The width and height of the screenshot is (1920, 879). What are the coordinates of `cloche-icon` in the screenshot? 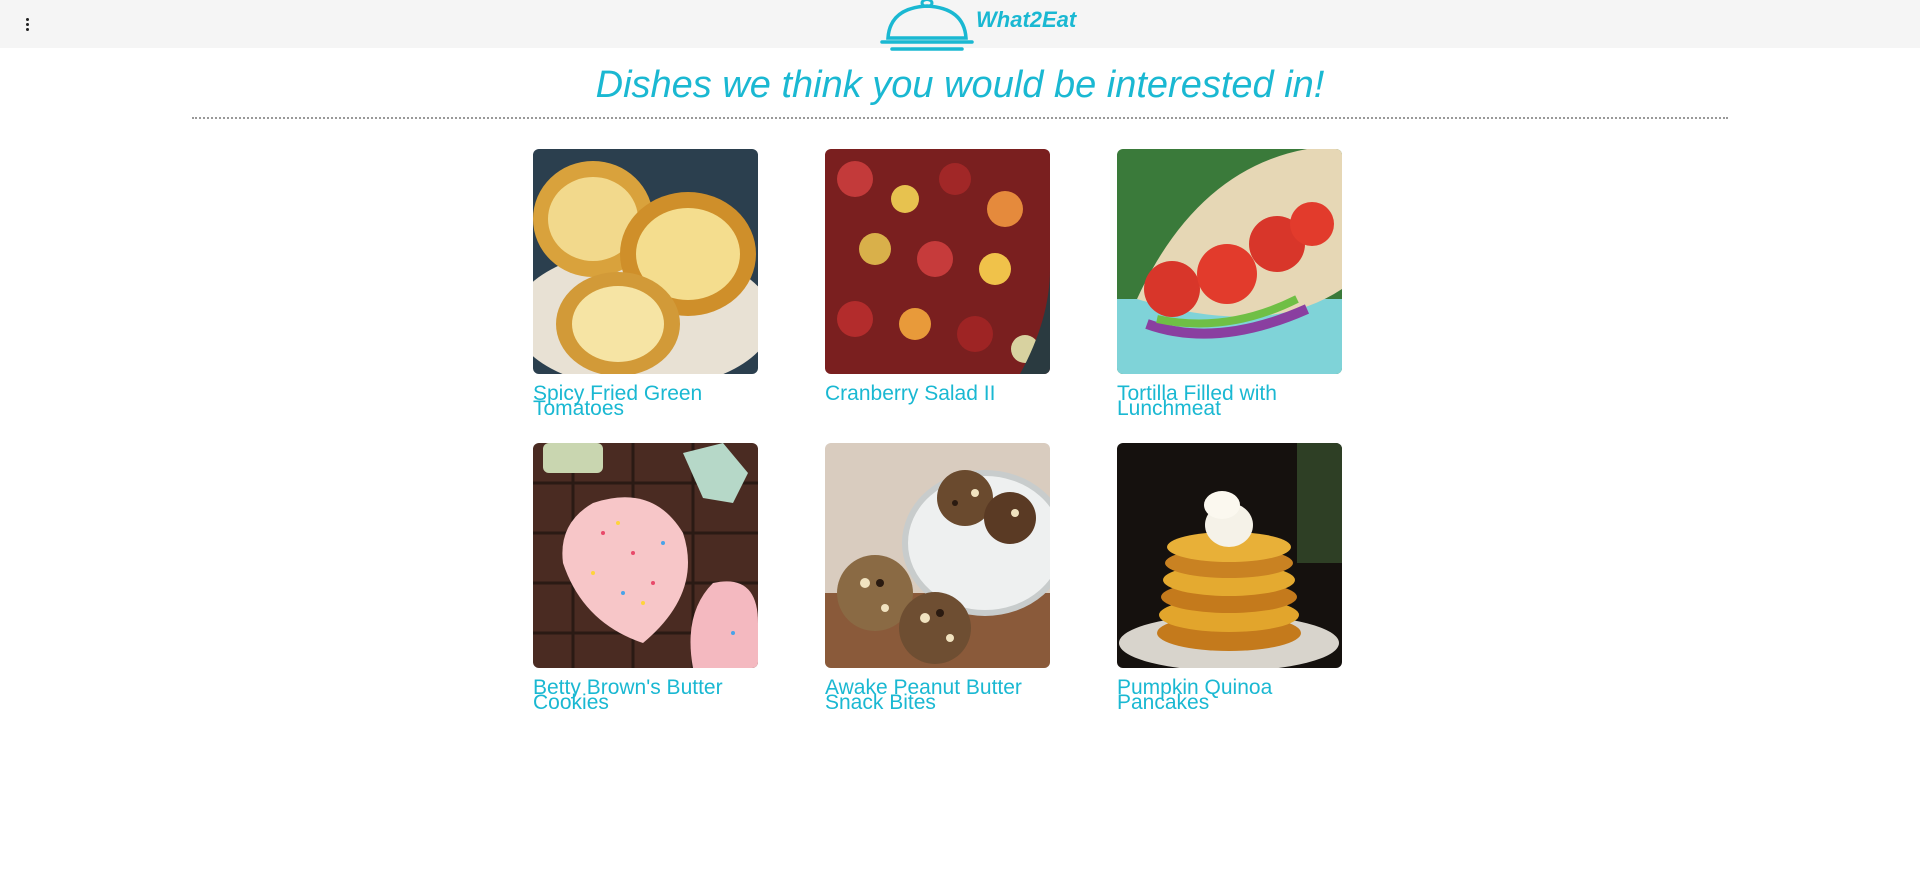 It's located at (927, 25).